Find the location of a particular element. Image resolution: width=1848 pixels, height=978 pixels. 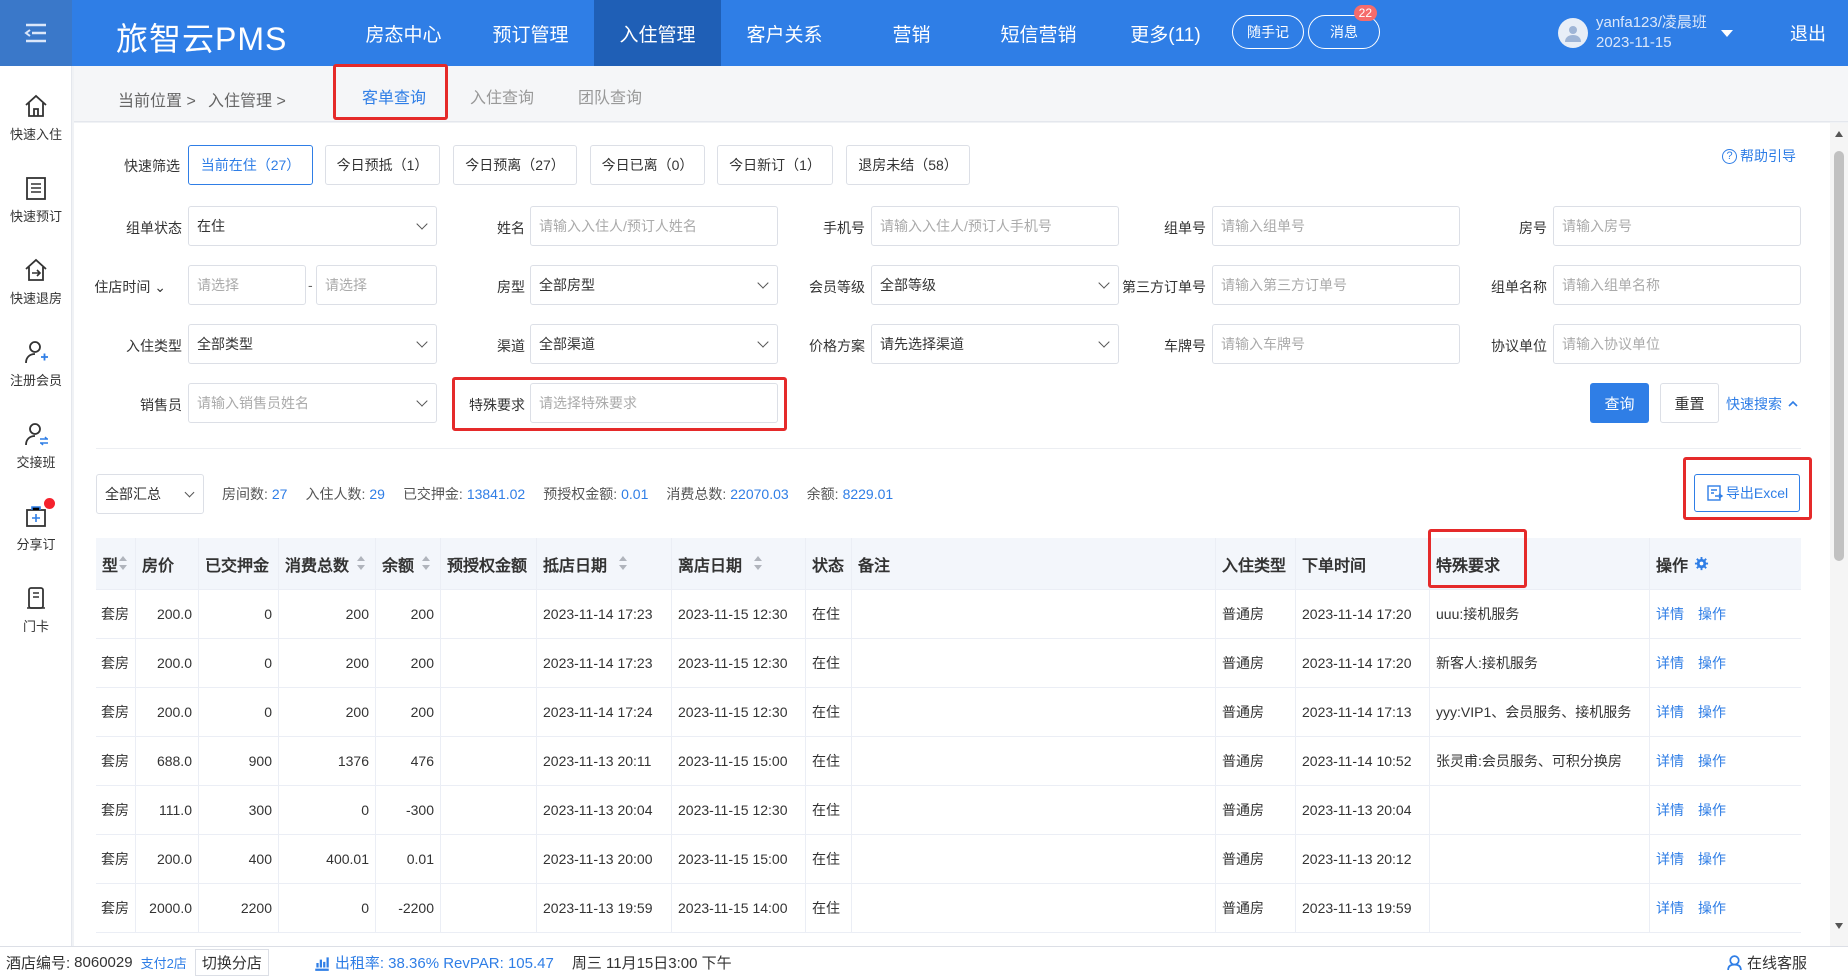

export-excel-button: 导出Excel is located at coordinates (1747, 493).